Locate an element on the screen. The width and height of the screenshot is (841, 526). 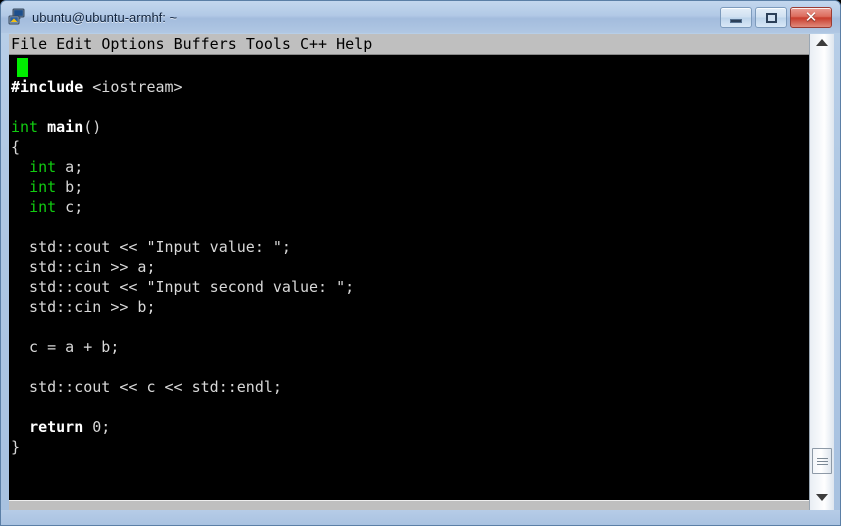
maximize-icon is located at coordinates (771, 17).